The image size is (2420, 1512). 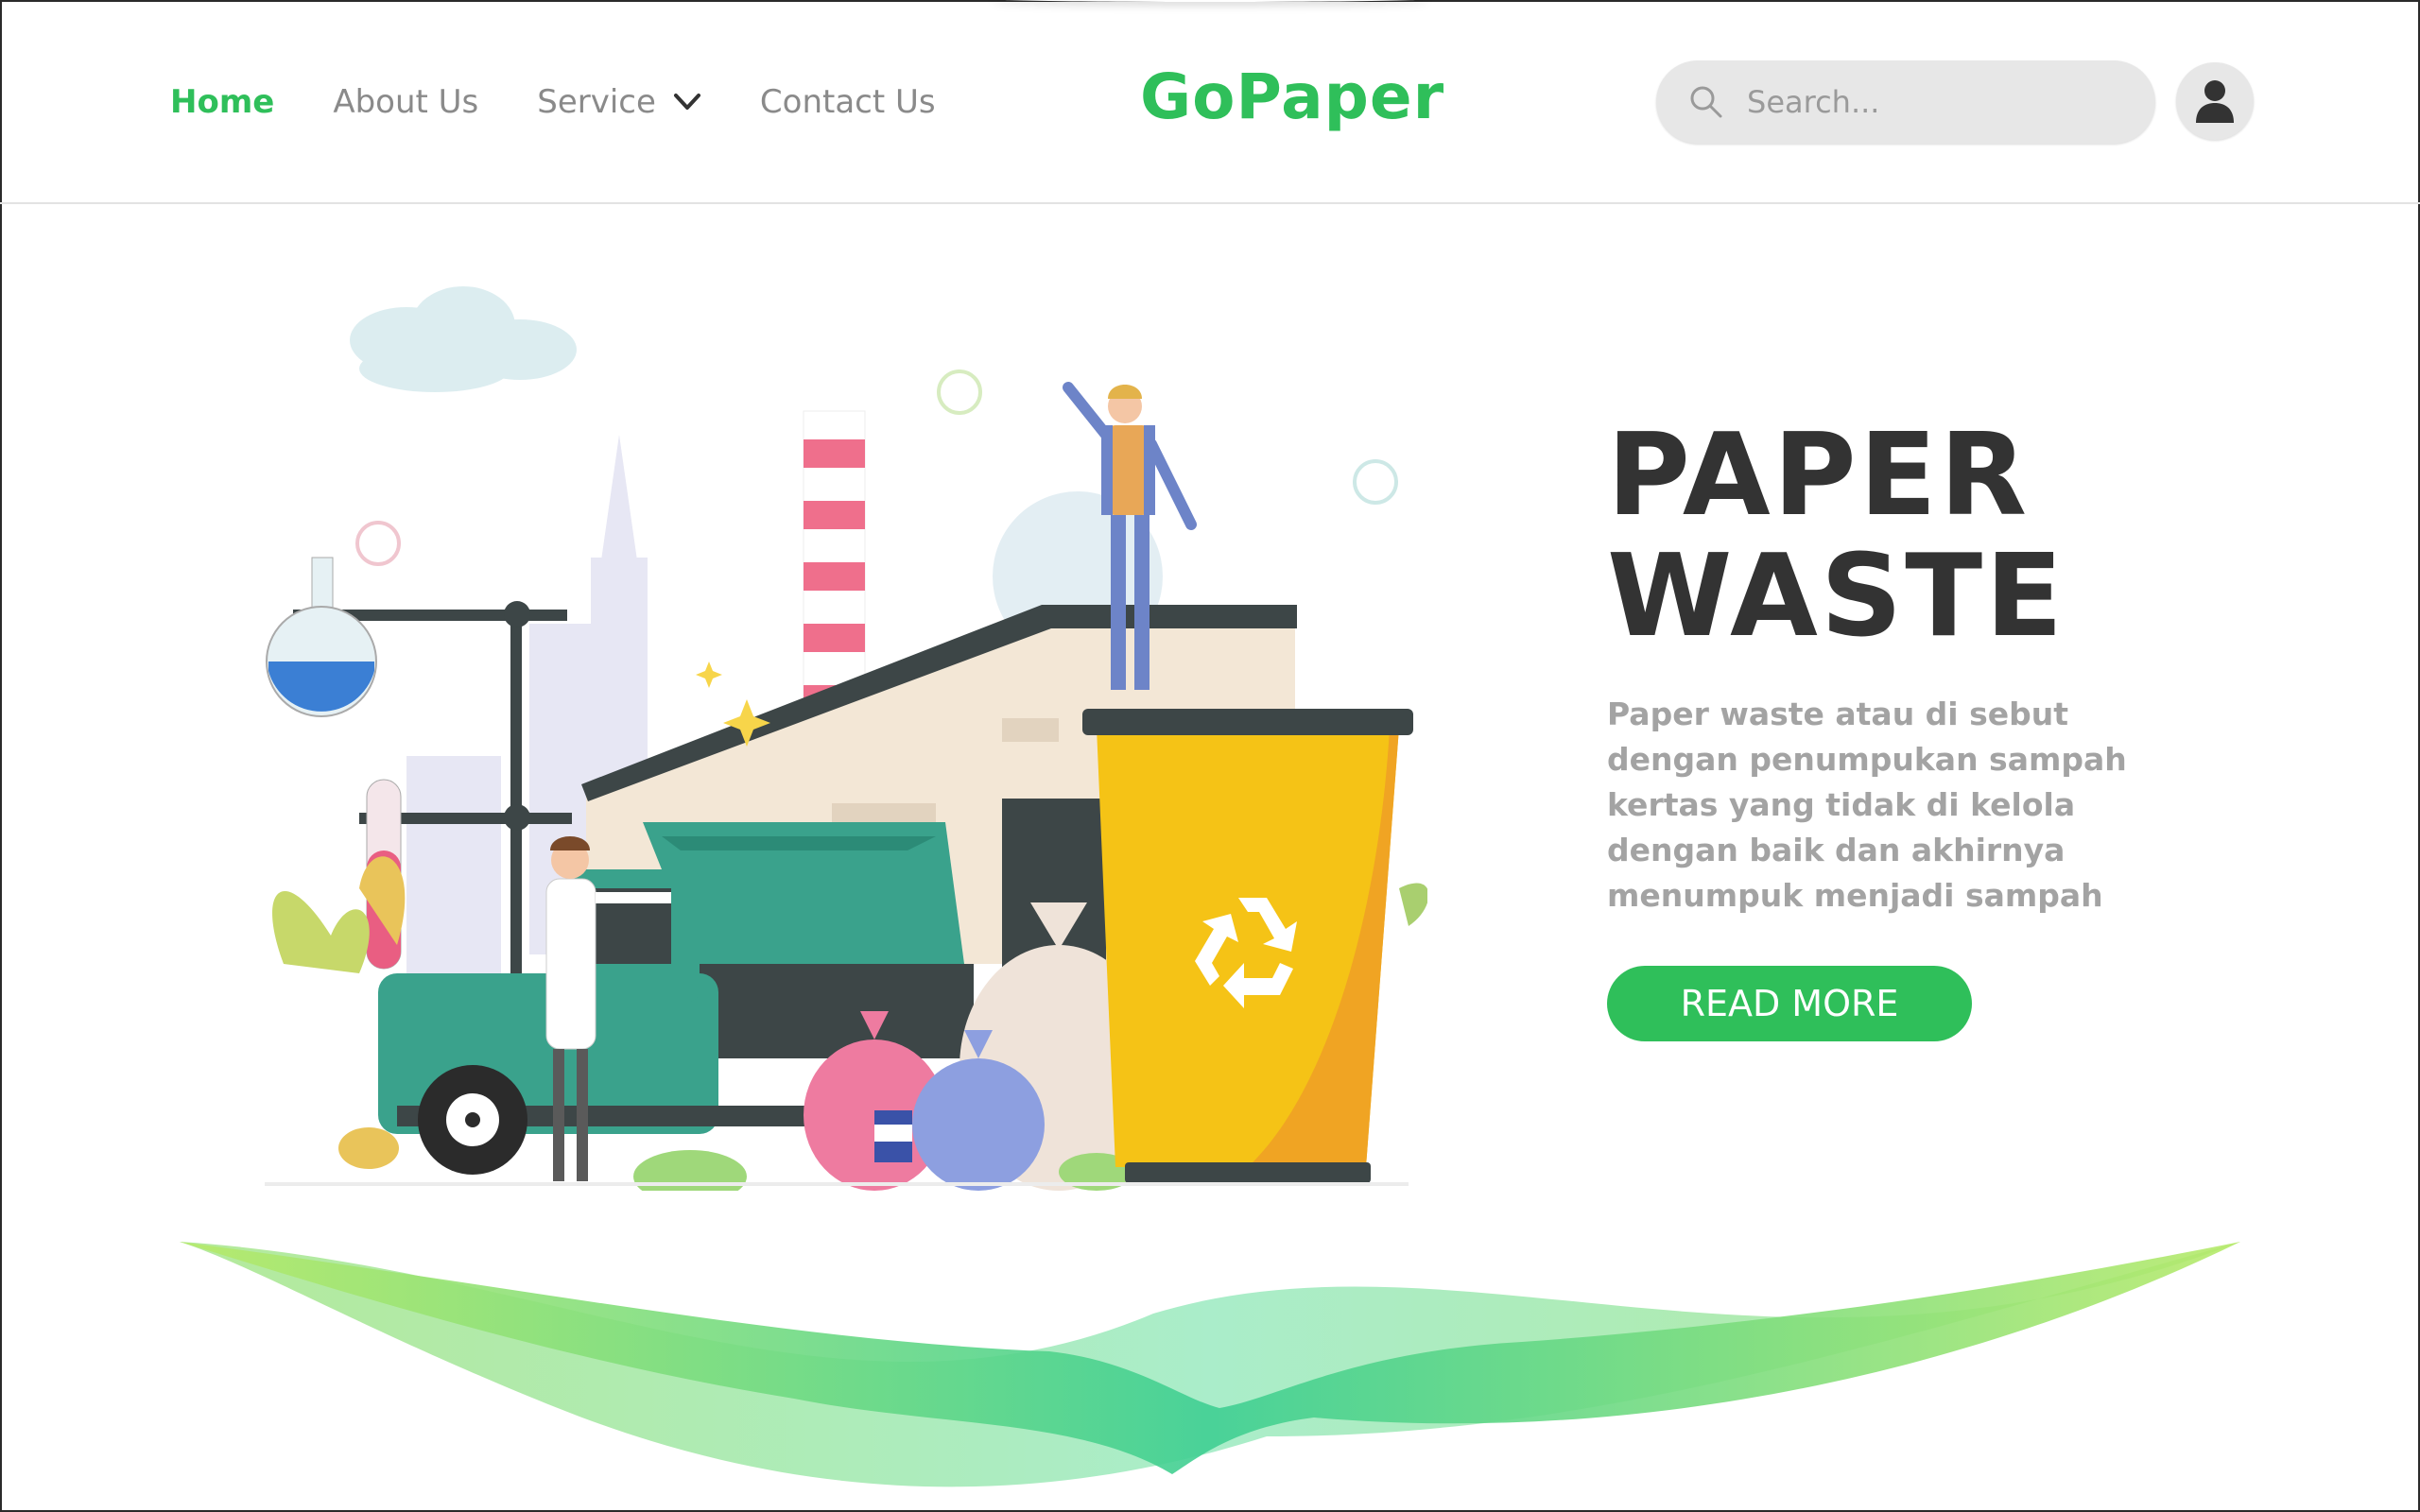 What do you see at coordinates (1706, 102) in the screenshot?
I see `search-icon` at bounding box center [1706, 102].